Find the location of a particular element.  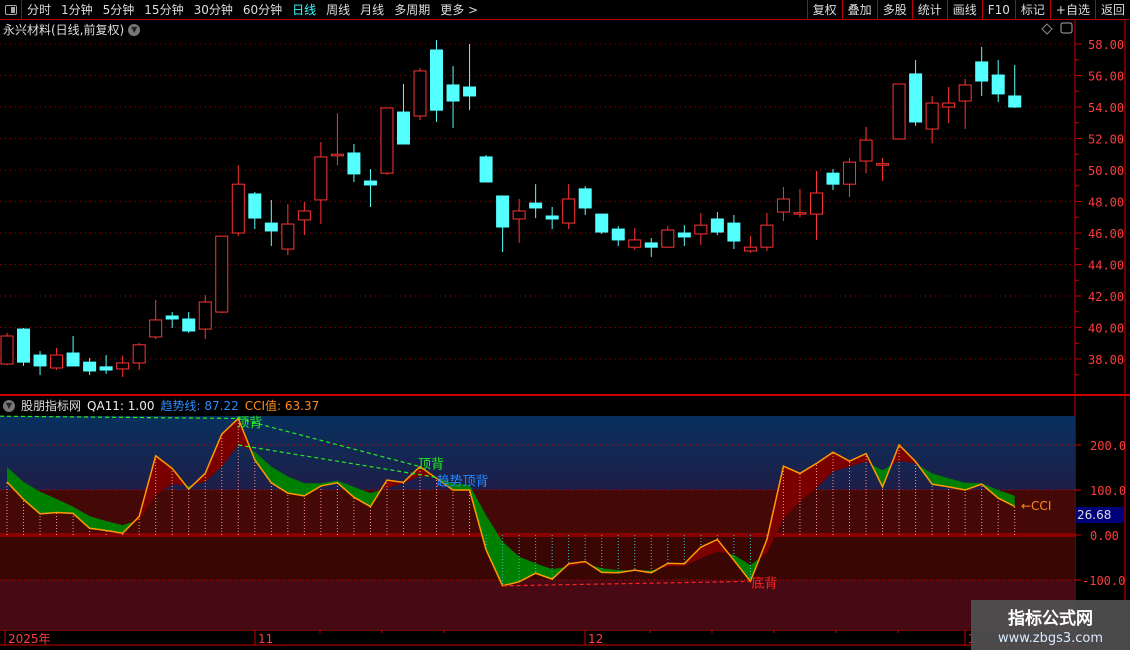

indicator-name: 股朋指标网 is located at coordinates (51, 406).